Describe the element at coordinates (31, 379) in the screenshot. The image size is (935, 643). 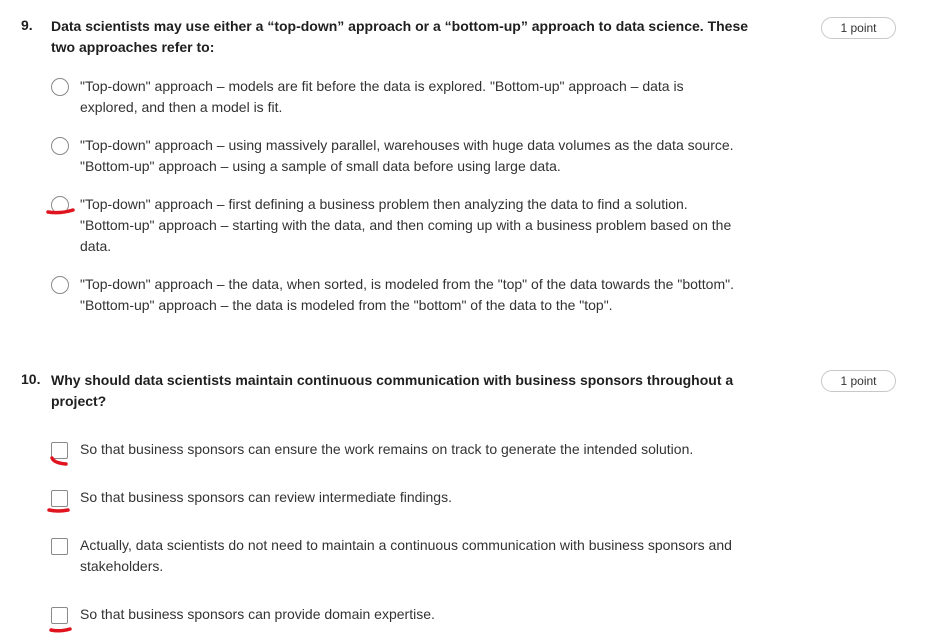
I see `question-number: 10.` at that location.